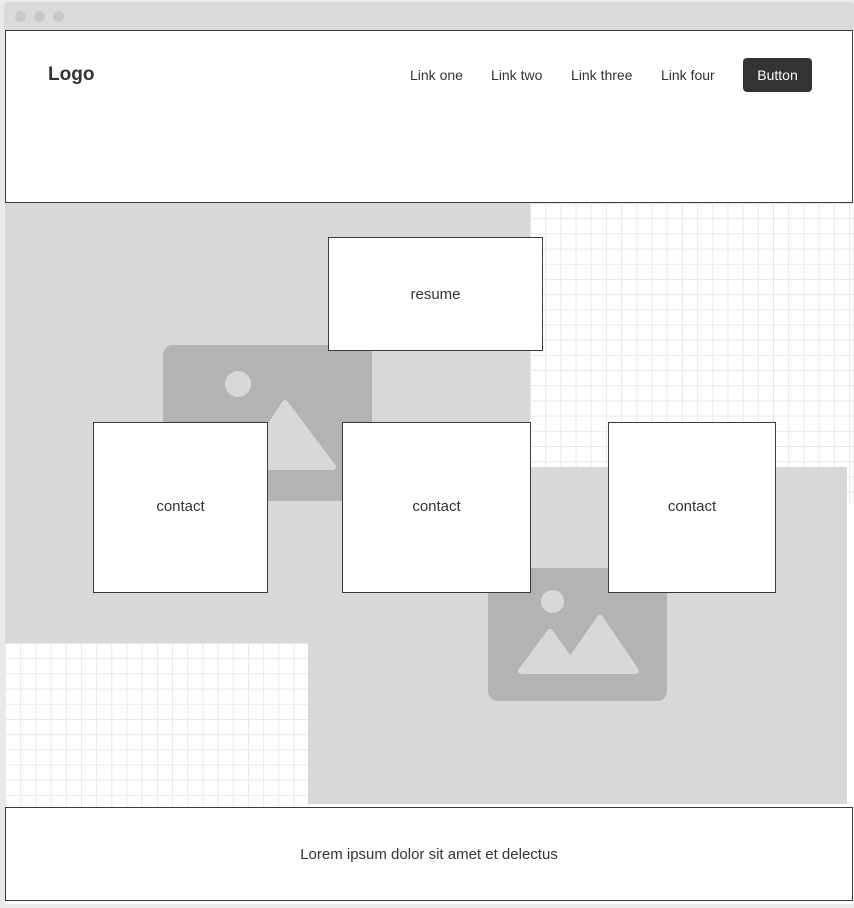 This screenshot has width=854, height=908. I want to click on nav-link-one: Link one, so click(436, 75).